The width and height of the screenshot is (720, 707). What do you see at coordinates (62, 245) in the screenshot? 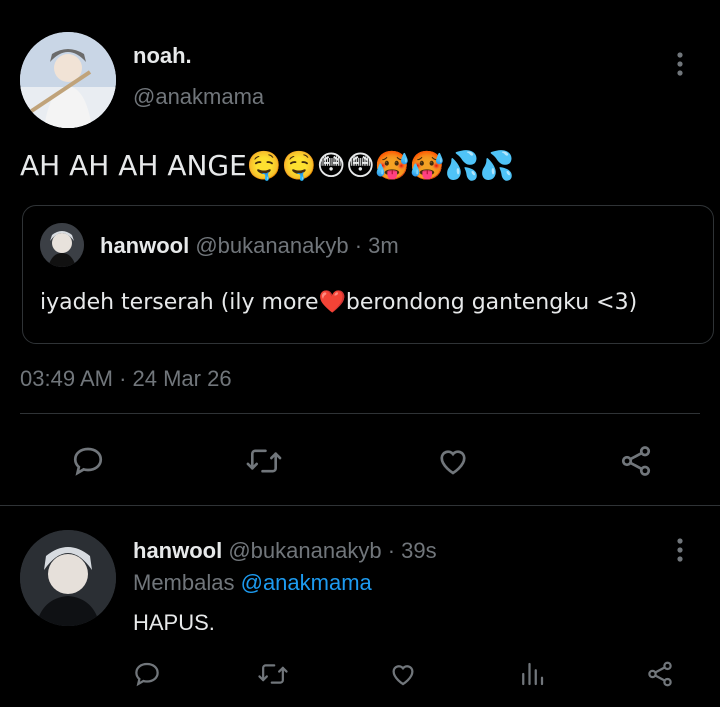
I see `quoted-author-avatar` at bounding box center [62, 245].